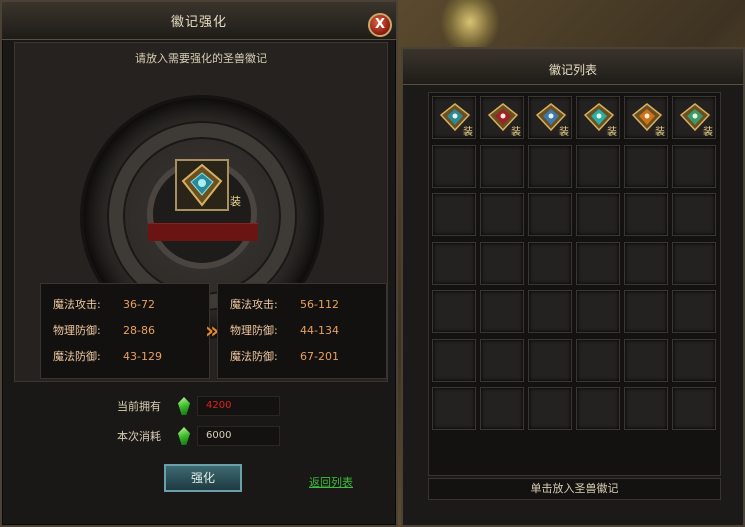  I want to click on stat-row: 魔法攻击: 56-112, so click(302, 305).